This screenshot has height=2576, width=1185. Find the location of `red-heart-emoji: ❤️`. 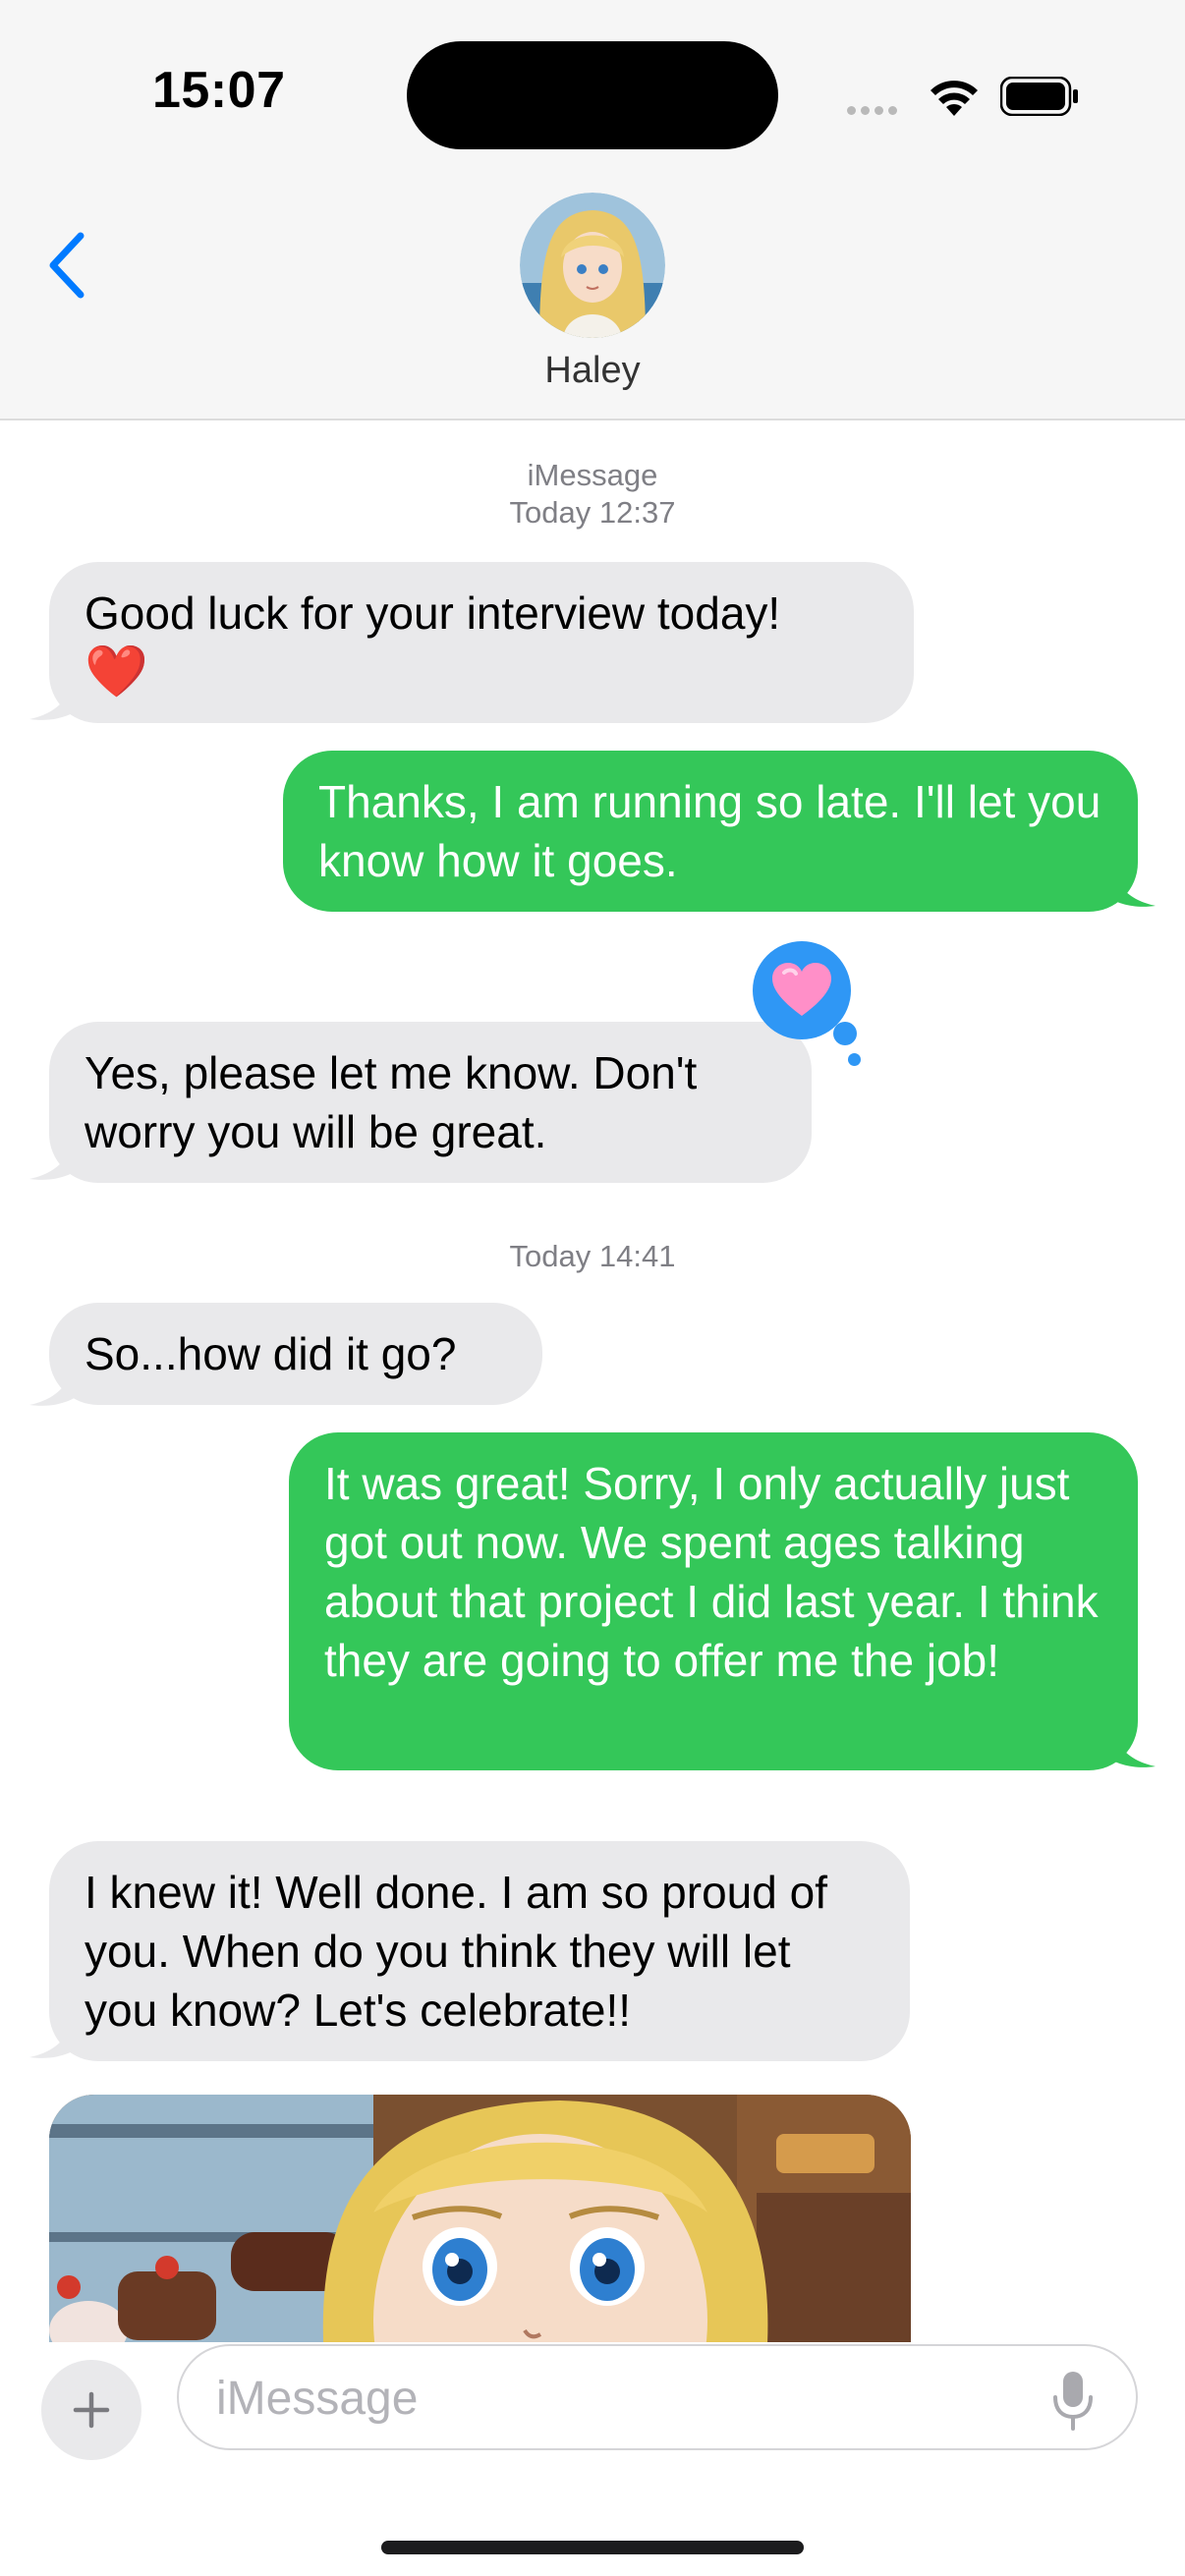

red-heart-emoji: ❤️ is located at coordinates (117, 672).